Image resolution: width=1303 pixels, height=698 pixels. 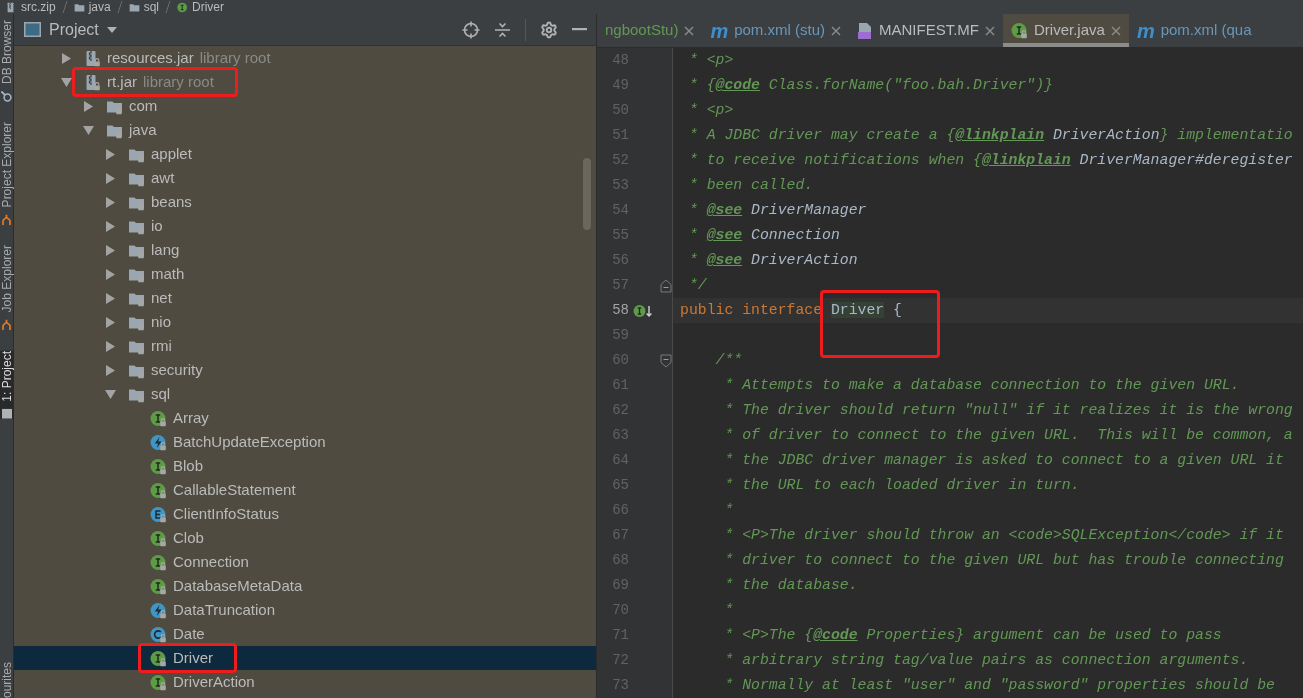 I want to click on tree-item: DriverAction, so click(x=305, y=682).